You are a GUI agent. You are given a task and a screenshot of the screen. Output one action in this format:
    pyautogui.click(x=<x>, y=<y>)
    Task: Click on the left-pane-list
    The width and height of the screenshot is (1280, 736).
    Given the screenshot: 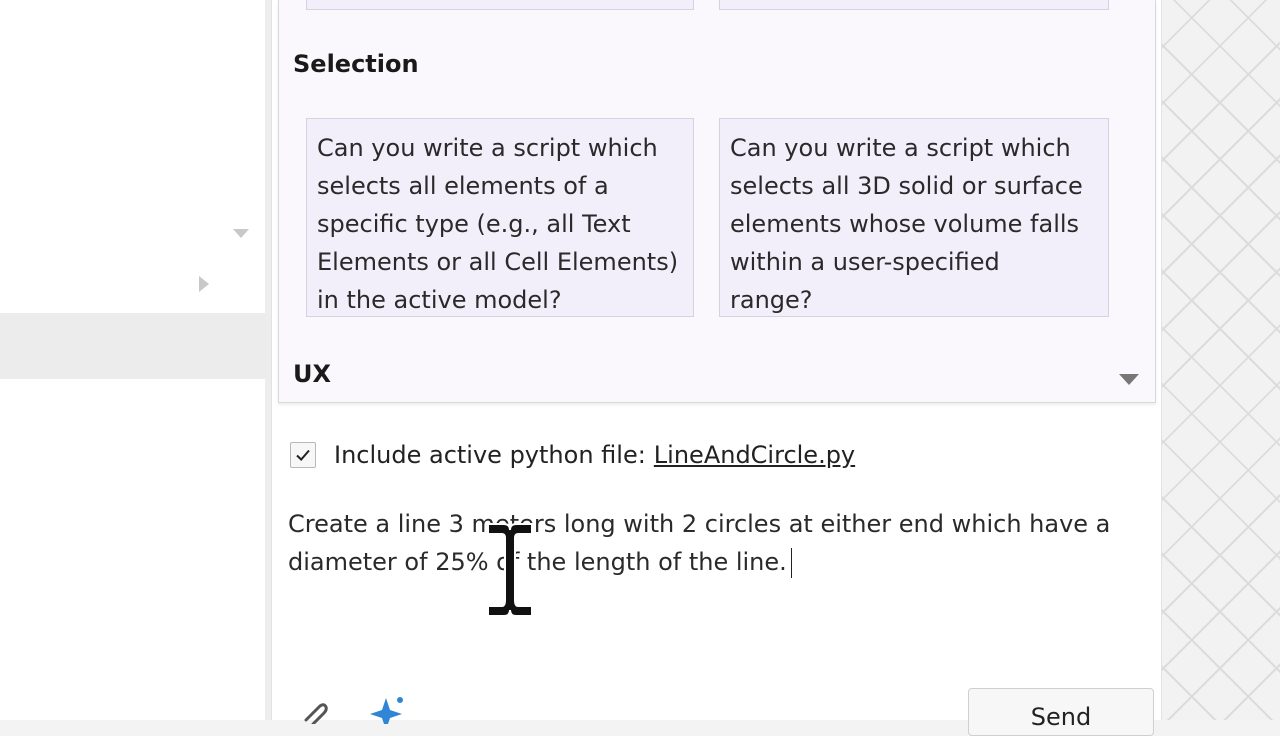 What is the action you would take?
    pyautogui.click(x=111, y=127)
    